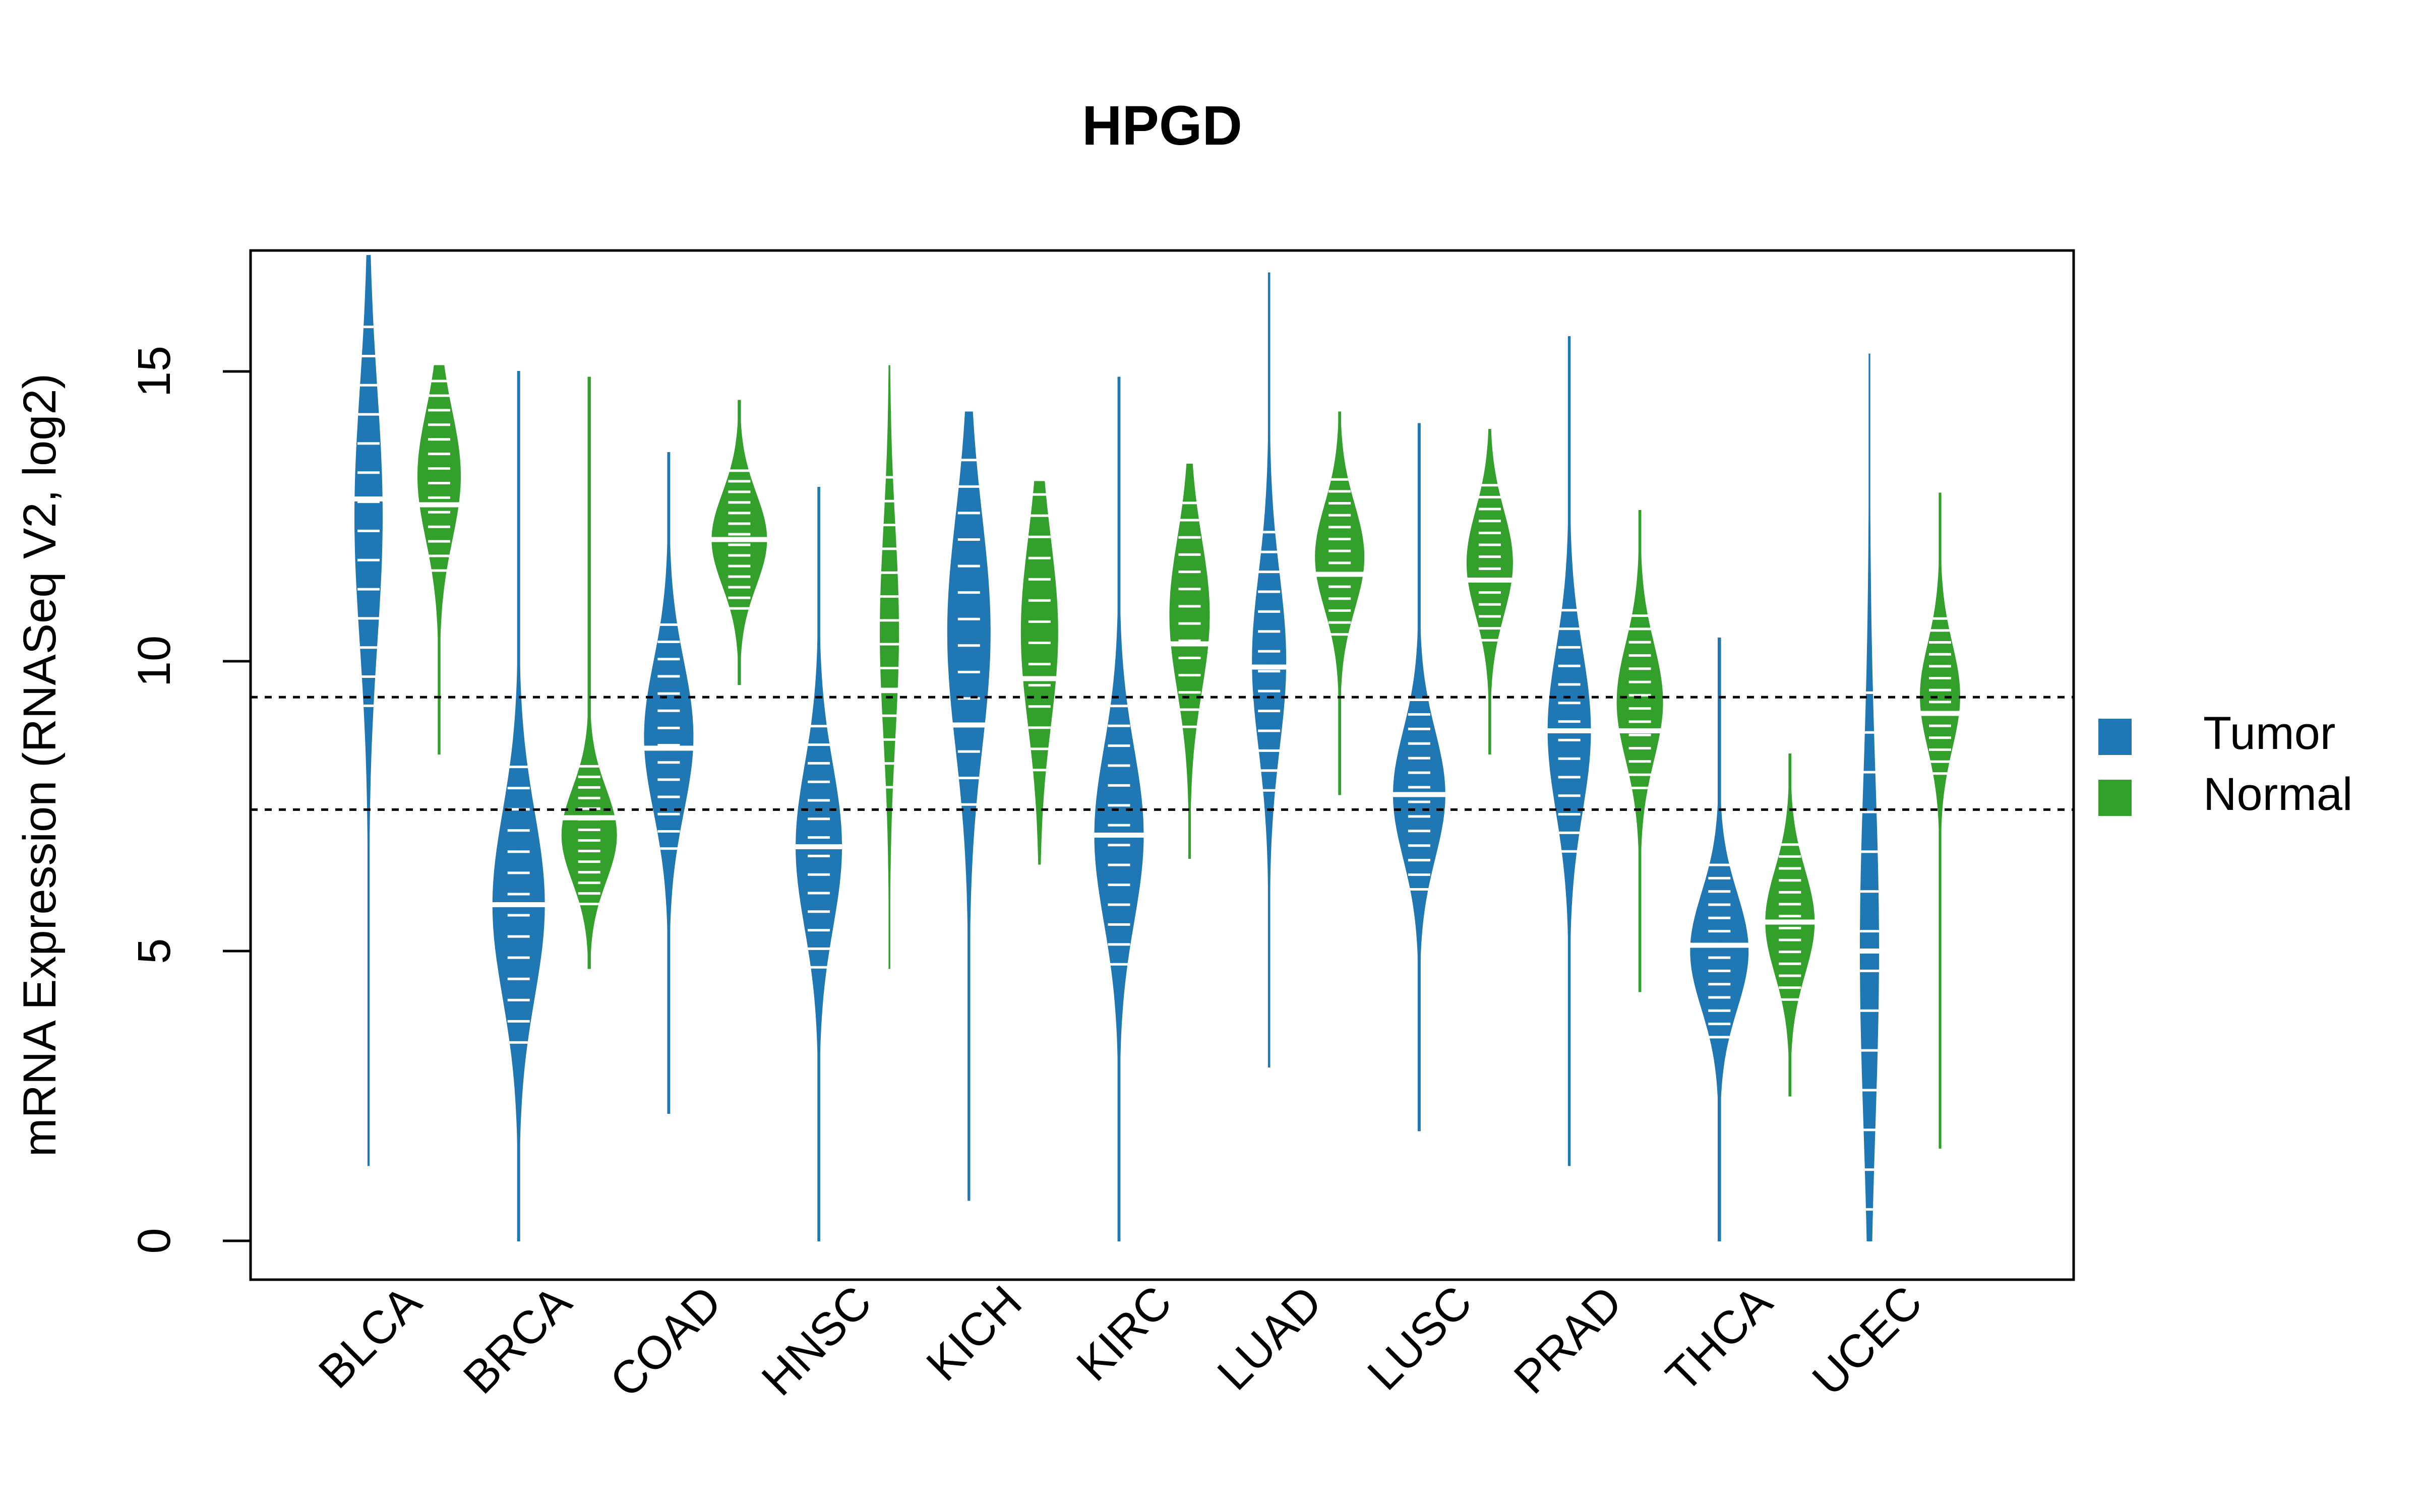 This screenshot has height=1512, width=2420. I want to click on violin-normal-blca, so click(439, 559).